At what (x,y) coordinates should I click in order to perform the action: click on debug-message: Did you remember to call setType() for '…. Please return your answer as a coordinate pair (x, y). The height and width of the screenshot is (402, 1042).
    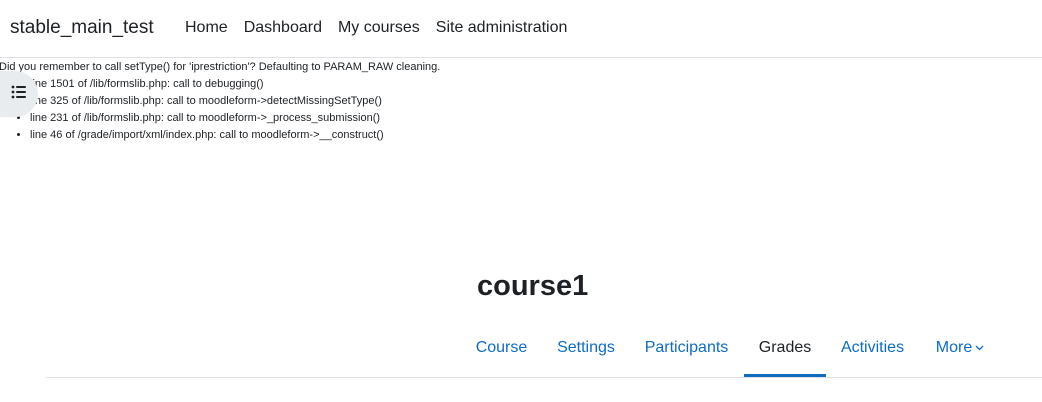
    Looking at the image, I should click on (220, 67).